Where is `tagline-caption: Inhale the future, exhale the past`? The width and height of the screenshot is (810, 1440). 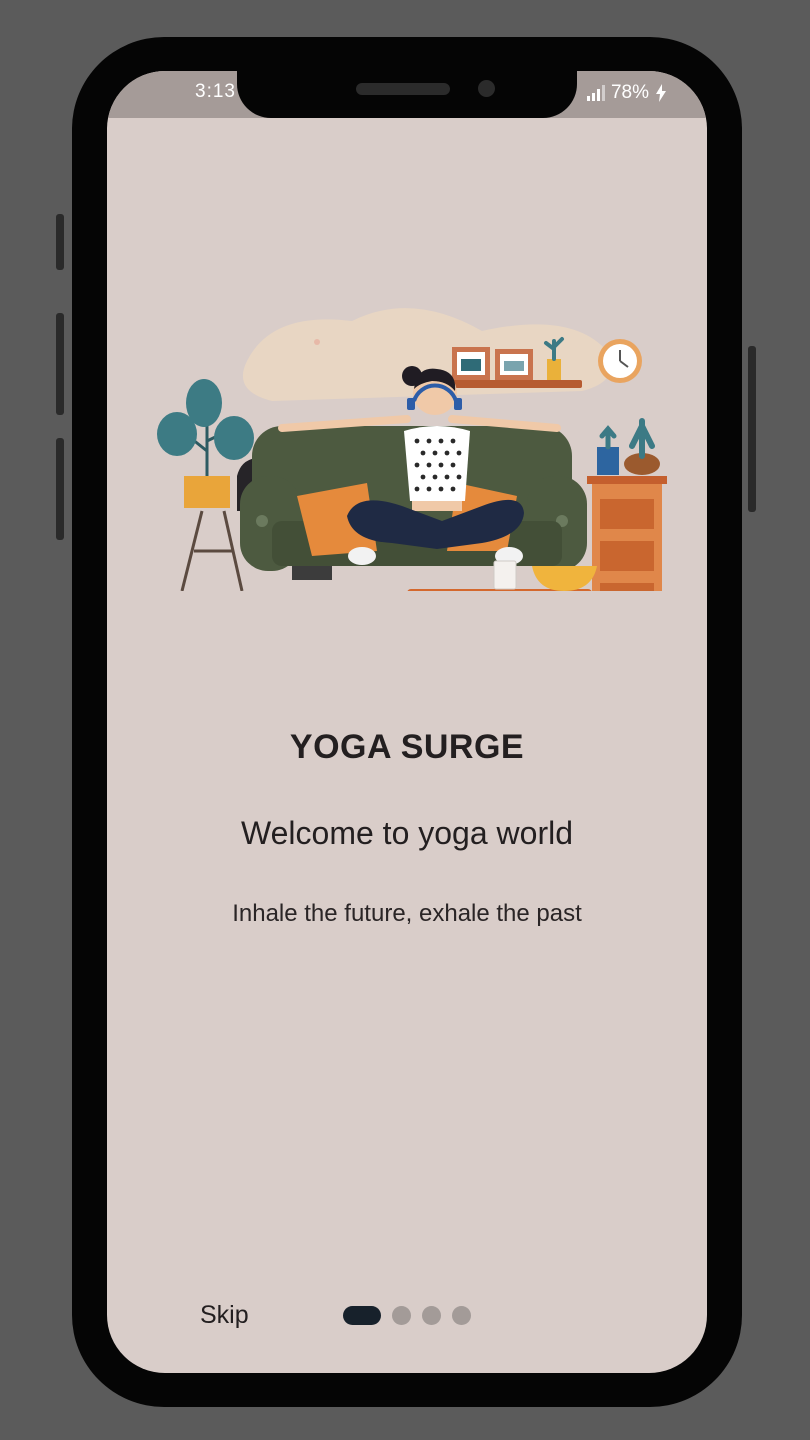
tagline-caption: Inhale the future, exhale the past is located at coordinates (407, 913).